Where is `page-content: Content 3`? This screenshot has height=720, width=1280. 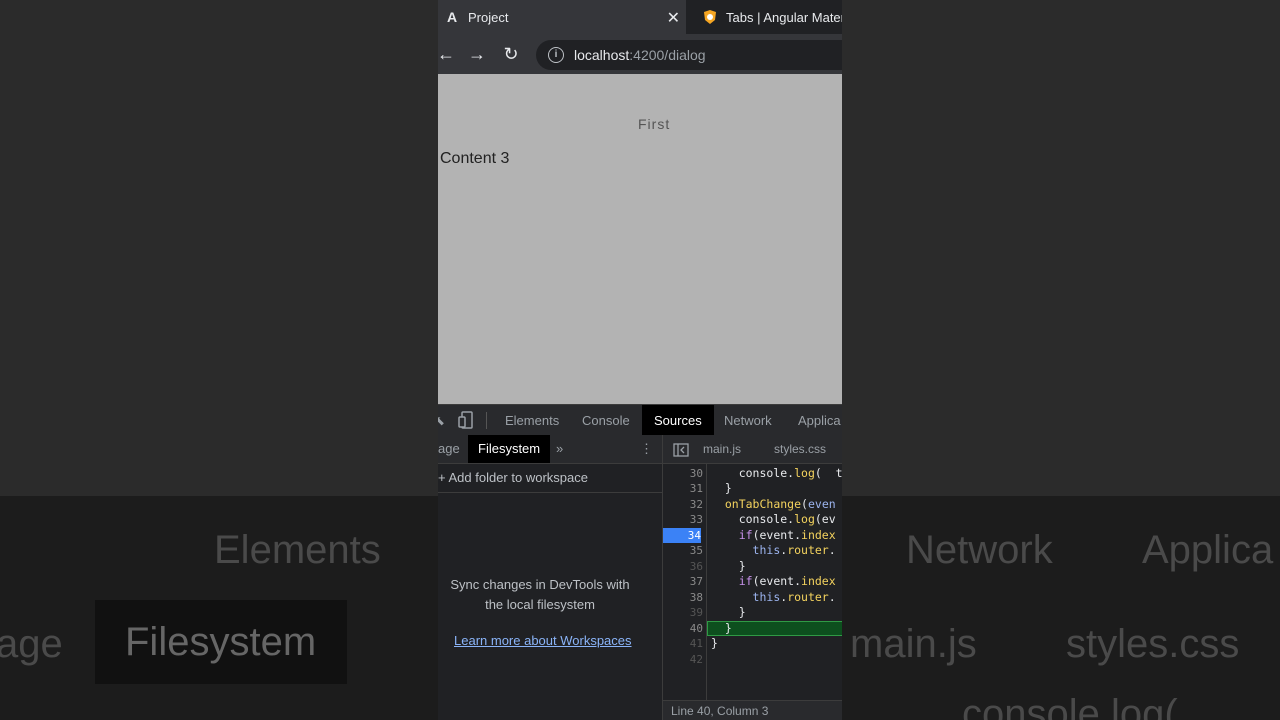
page-content: Content 3 is located at coordinates (475, 158).